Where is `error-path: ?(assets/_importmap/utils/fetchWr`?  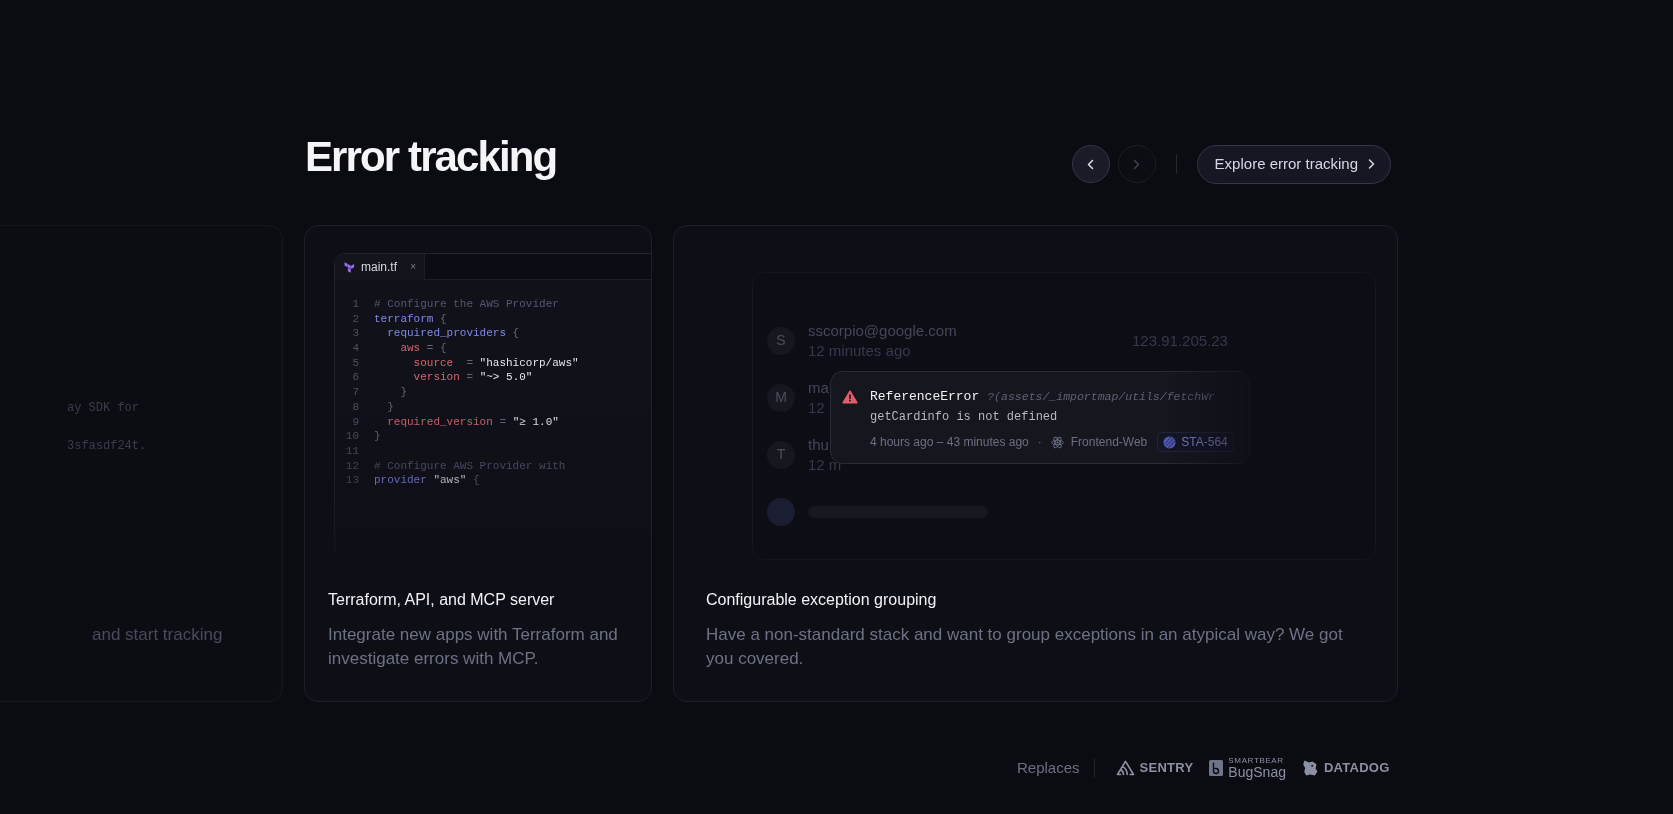 error-path: ?(assets/_importmap/utils/fetchWr is located at coordinates (1101, 397).